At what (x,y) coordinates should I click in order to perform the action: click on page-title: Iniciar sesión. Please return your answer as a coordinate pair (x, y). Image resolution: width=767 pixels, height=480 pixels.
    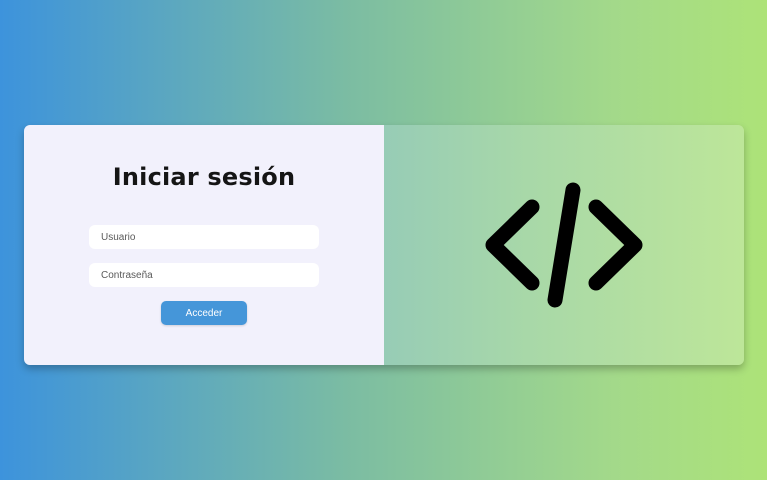
    Looking at the image, I should click on (204, 177).